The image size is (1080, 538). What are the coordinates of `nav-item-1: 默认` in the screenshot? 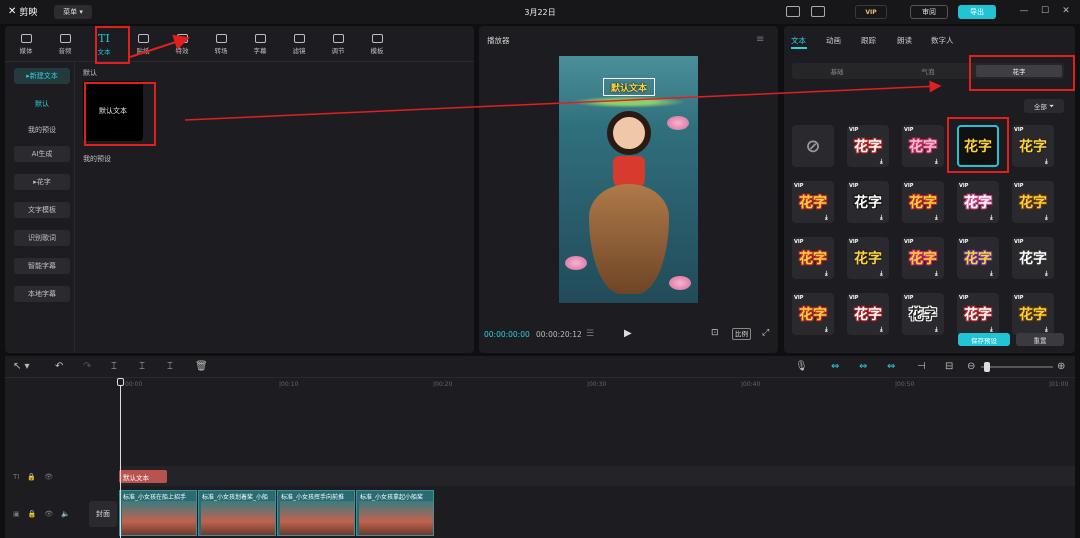 It's located at (42, 104).